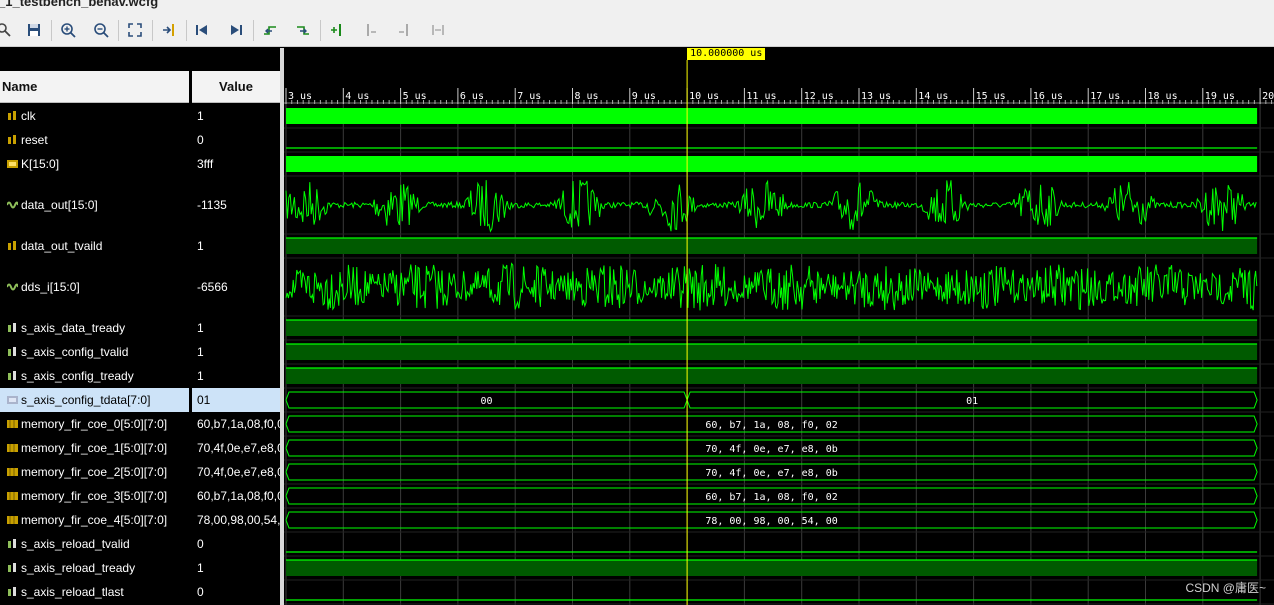  Describe the element at coordinates (771, 400) in the screenshot. I see `waveform-trace: 00 01` at that location.